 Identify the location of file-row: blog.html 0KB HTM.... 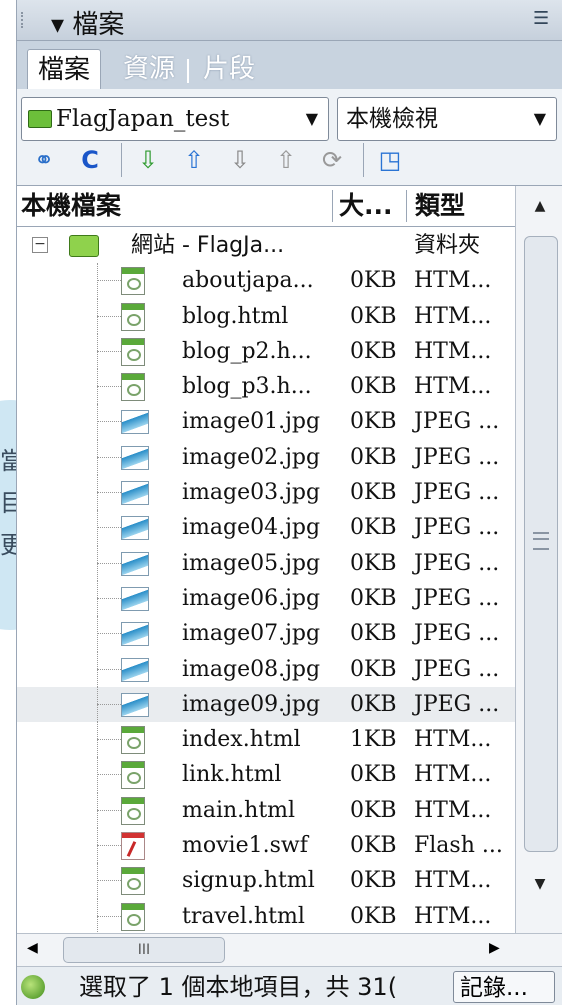
(266, 316).